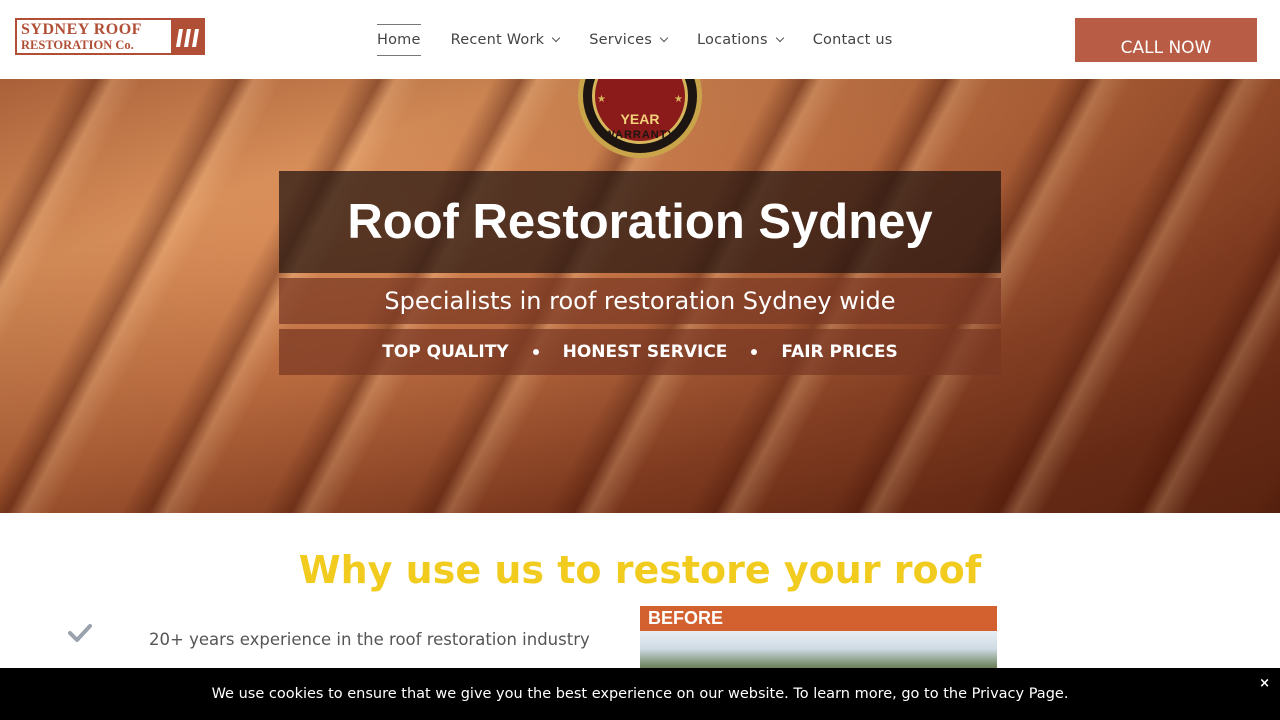 Image resolution: width=1280 pixels, height=720 pixels. I want to click on hero-title: Roof Restoration Sydney, so click(640, 222).